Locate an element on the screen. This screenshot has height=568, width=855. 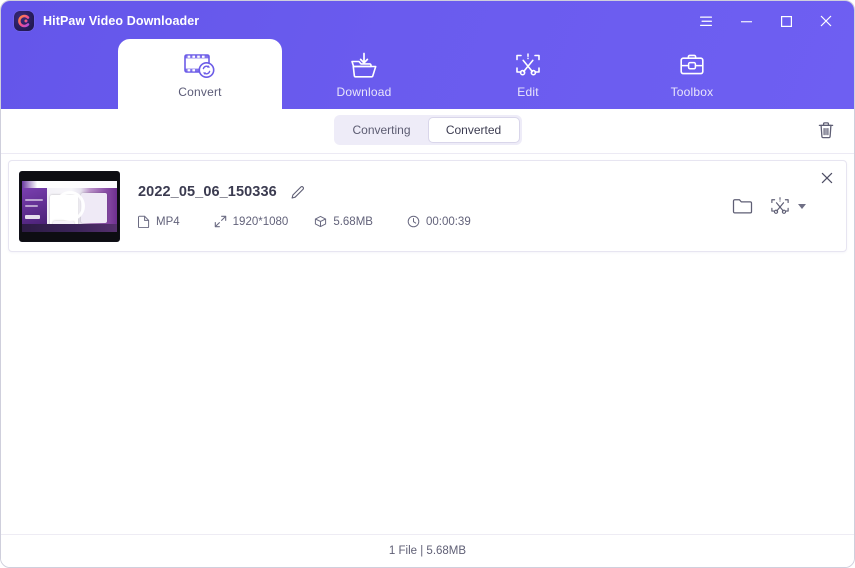
pencil-edit-icon is located at coordinates (298, 192).